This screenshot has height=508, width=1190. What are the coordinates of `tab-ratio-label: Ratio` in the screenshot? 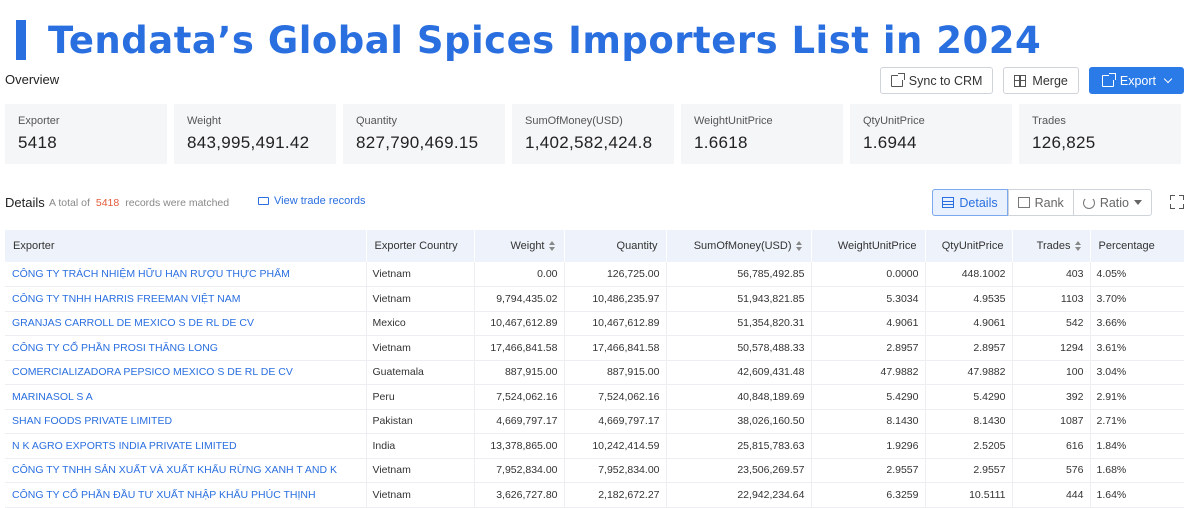 It's located at (1114, 202).